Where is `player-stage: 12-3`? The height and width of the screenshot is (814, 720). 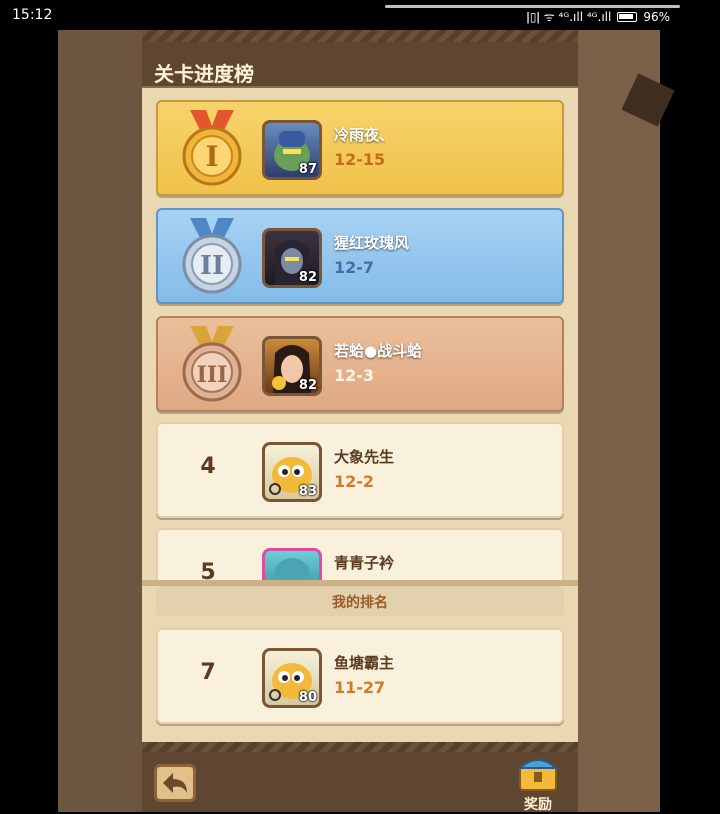
player-stage: 12-3 is located at coordinates (354, 375).